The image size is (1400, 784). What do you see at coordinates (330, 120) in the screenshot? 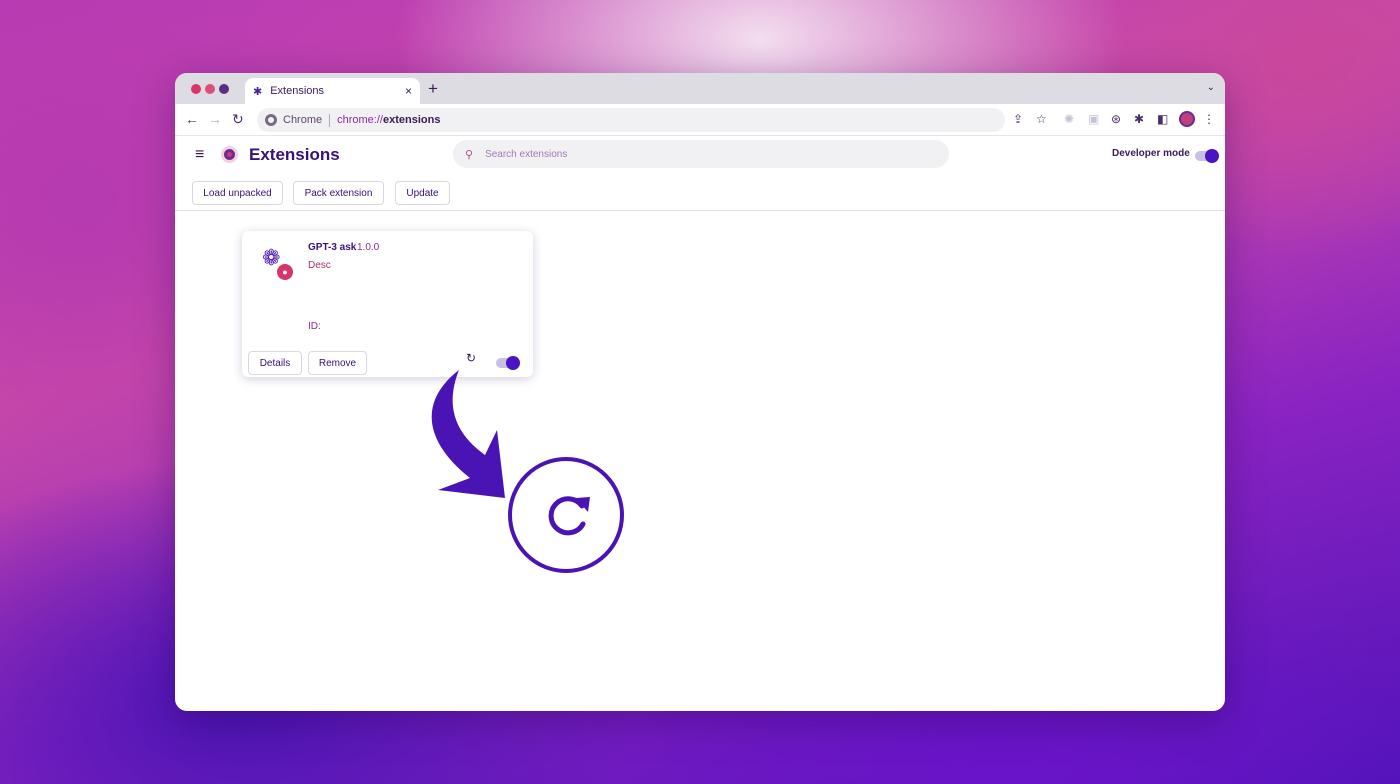
I see `omnibox-divider` at bounding box center [330, 120].